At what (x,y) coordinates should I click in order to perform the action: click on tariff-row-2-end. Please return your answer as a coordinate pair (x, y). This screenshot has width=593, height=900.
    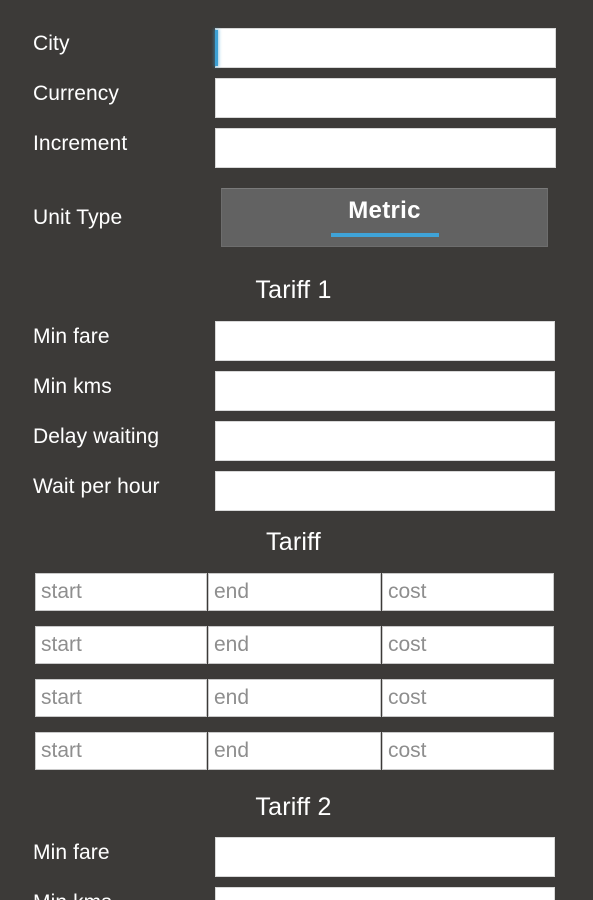
    Looking at the image, I should click on (294, 698).